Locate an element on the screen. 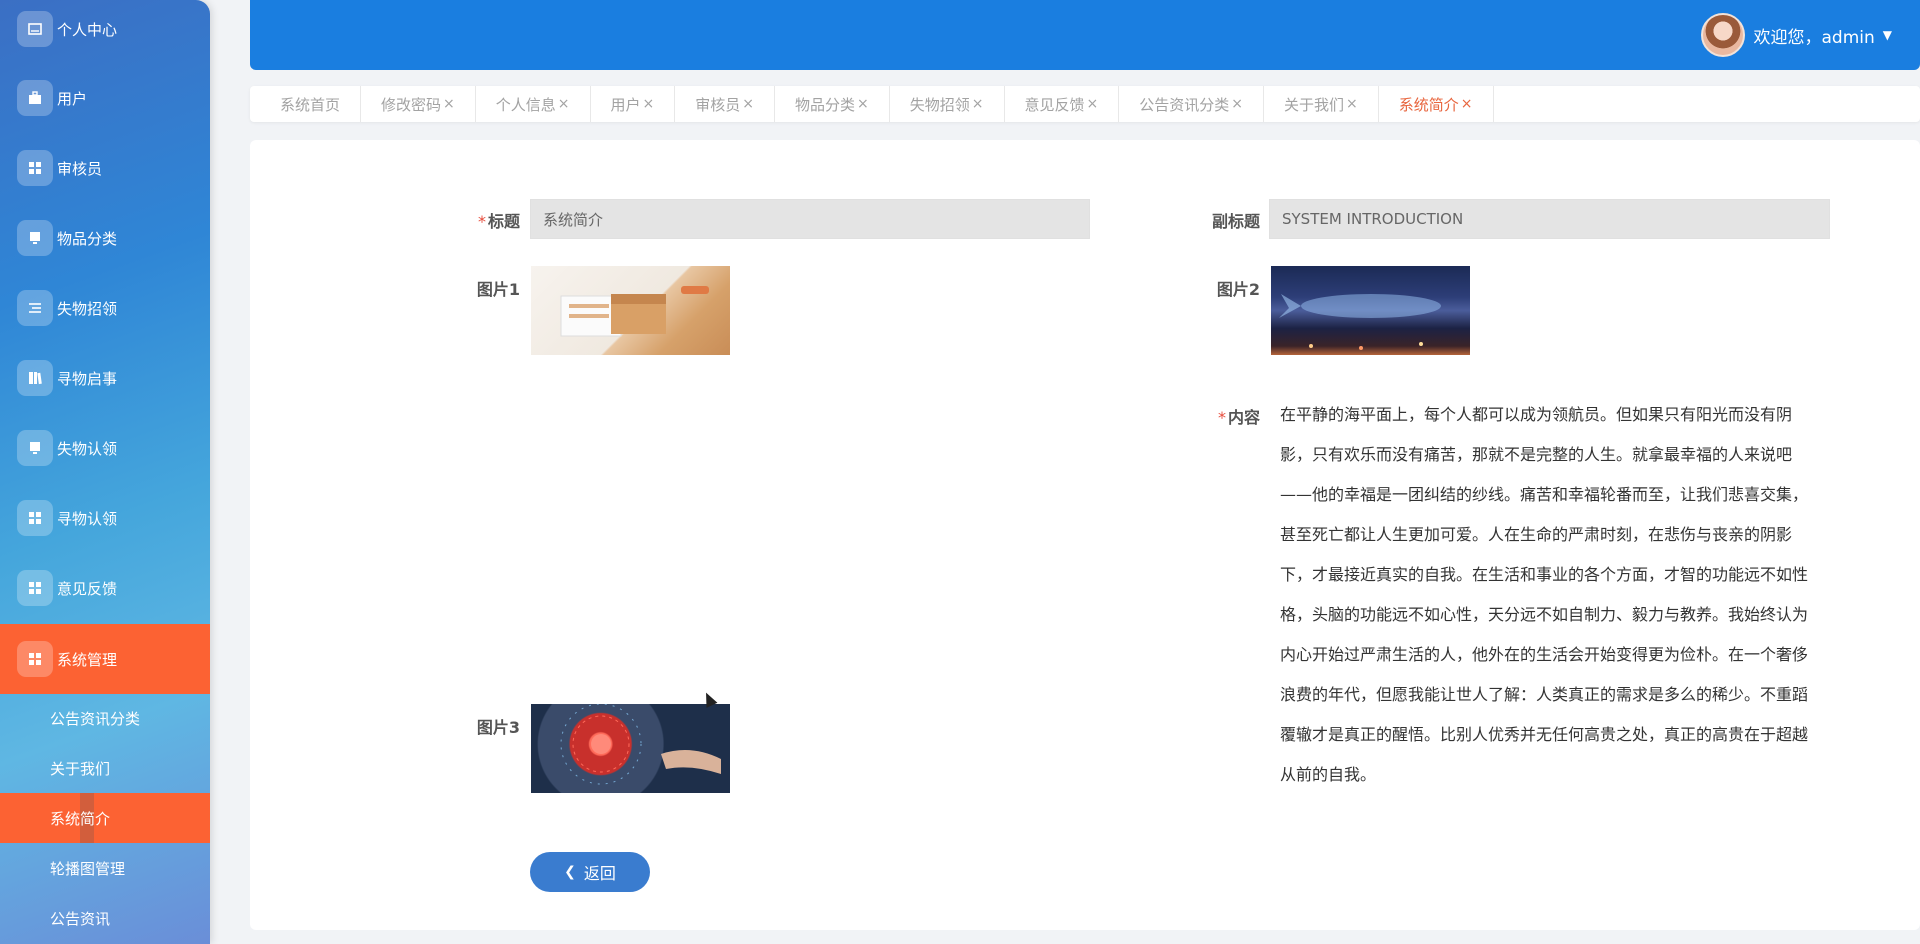 The width and height of the screenshot is (1920, 944). subtitle-label: 副标题 is located at coordinates (1235, 221).